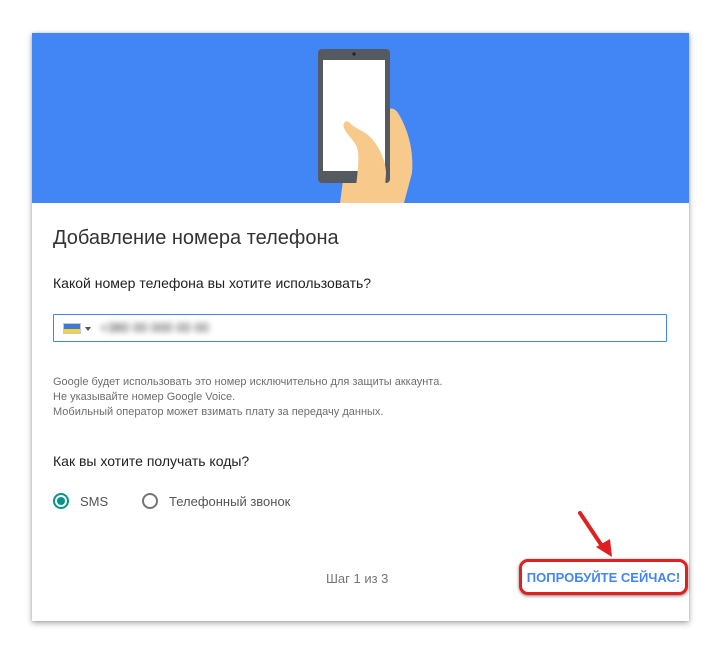 Image resolution: width=721 pixels, height=654 pixels. I want to click on codes-question-label: Как вы хотите получать коды?, so click(151, 461).